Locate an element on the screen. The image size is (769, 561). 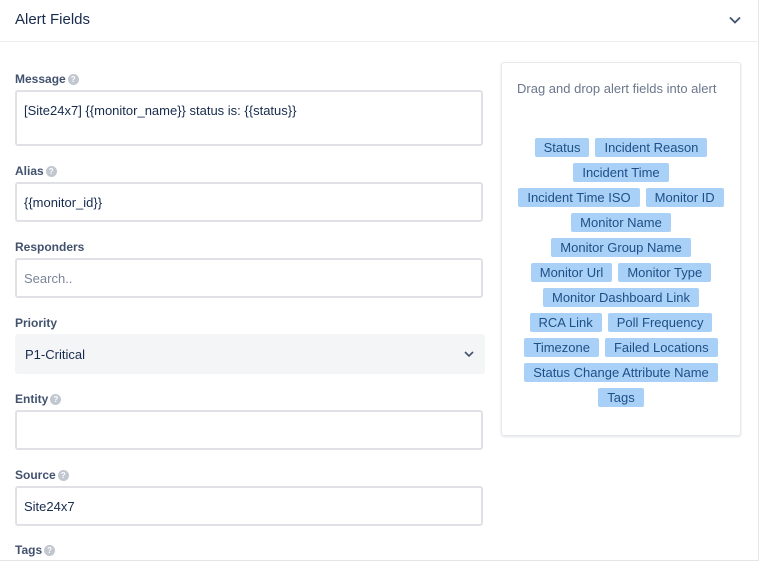
field-tag-tags: Tags is located at coordinates (621, 397).